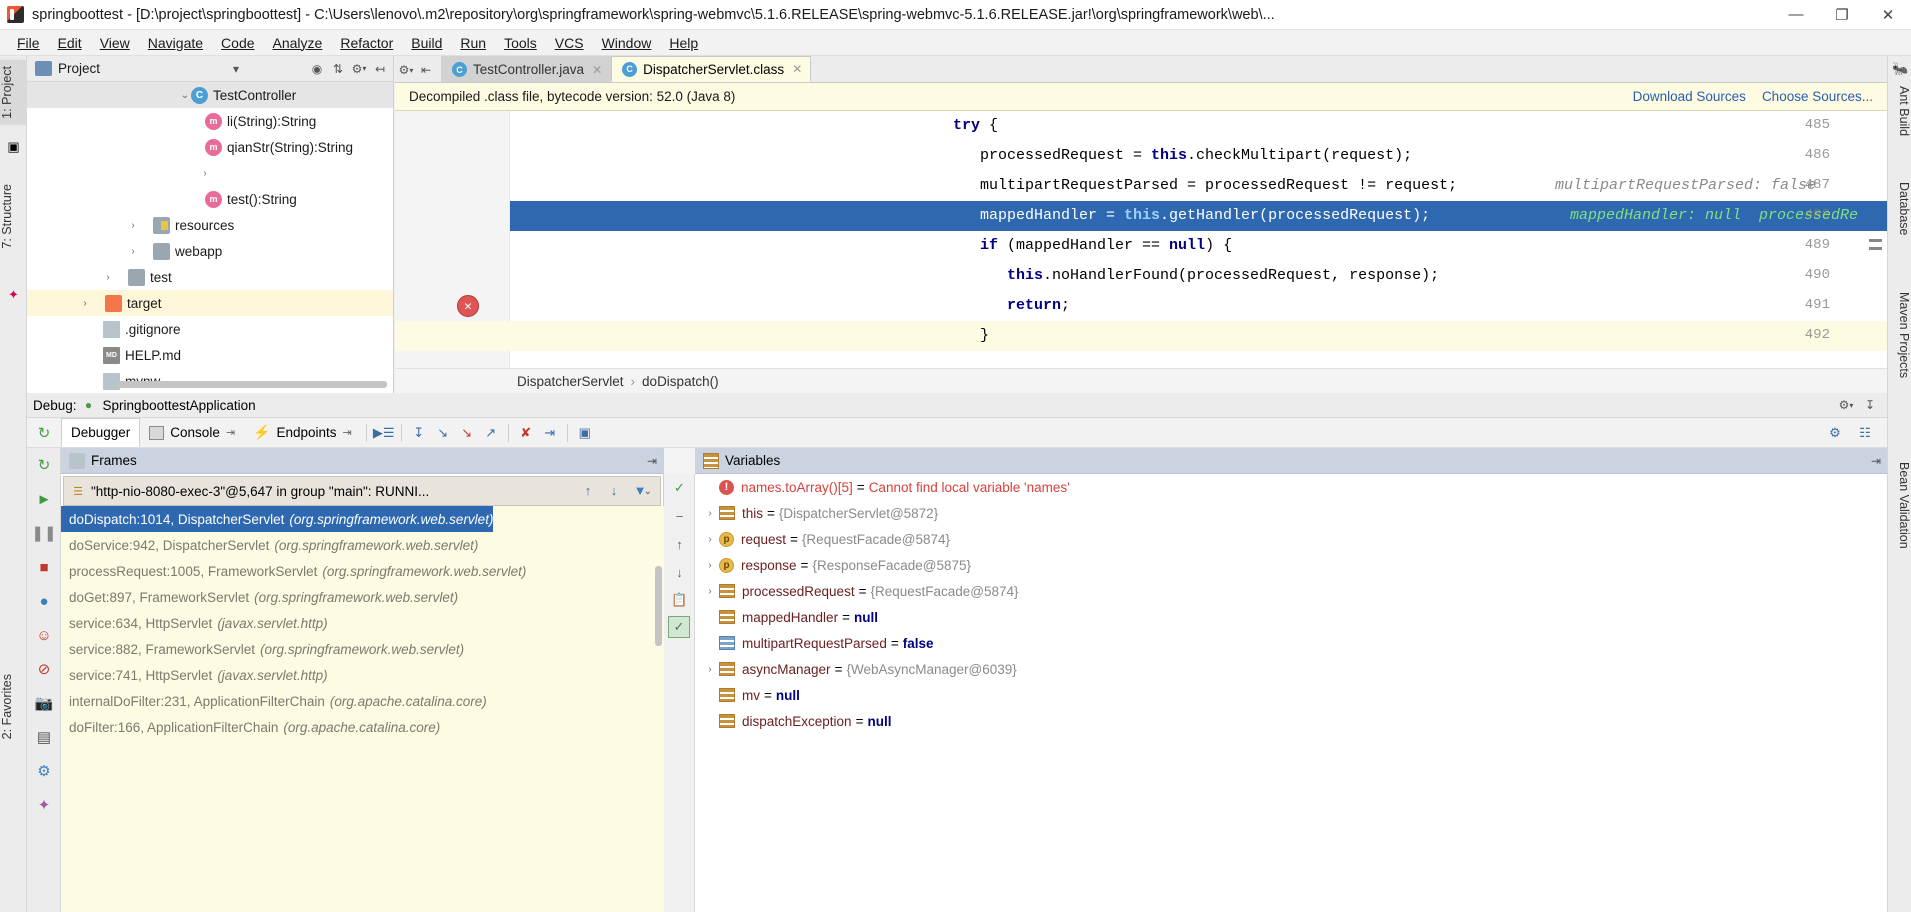 Image resolution: width=1911 pixels, height=912 pixels. I want to click on breadcrumb-method: doDispatch(), so click(680, 381).